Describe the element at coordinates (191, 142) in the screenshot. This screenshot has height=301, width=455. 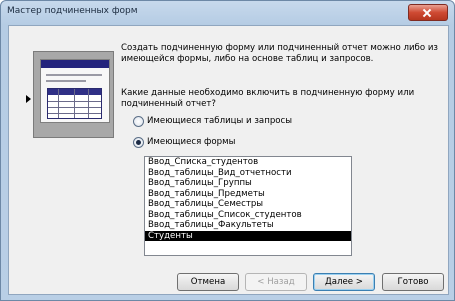
I see `existing-forms-label: Имеющиеся формы` at that location.